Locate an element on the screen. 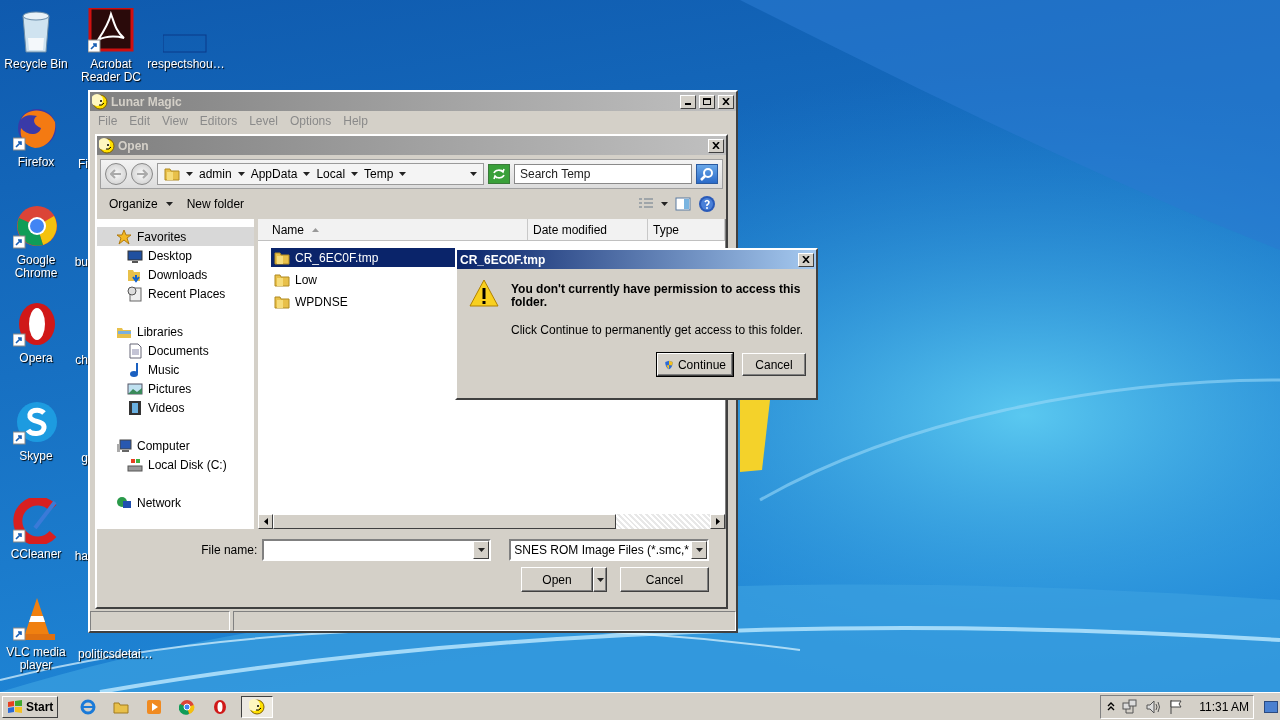 This screenshot has height=720, width=1280. taskbar-button is located at coordinates (257, 706).